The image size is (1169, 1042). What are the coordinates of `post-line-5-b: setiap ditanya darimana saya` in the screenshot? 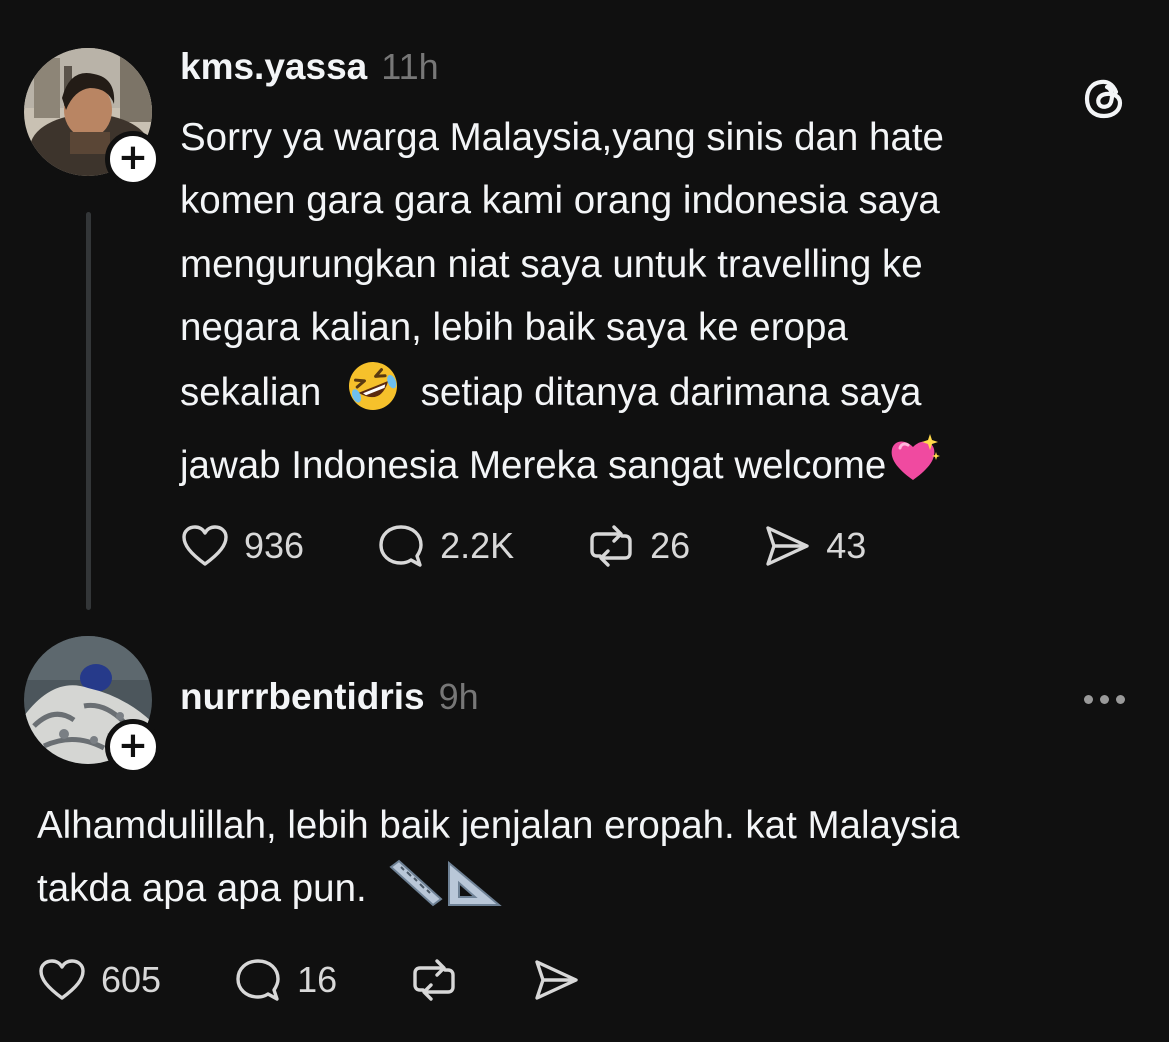 It's located at (671, 393).